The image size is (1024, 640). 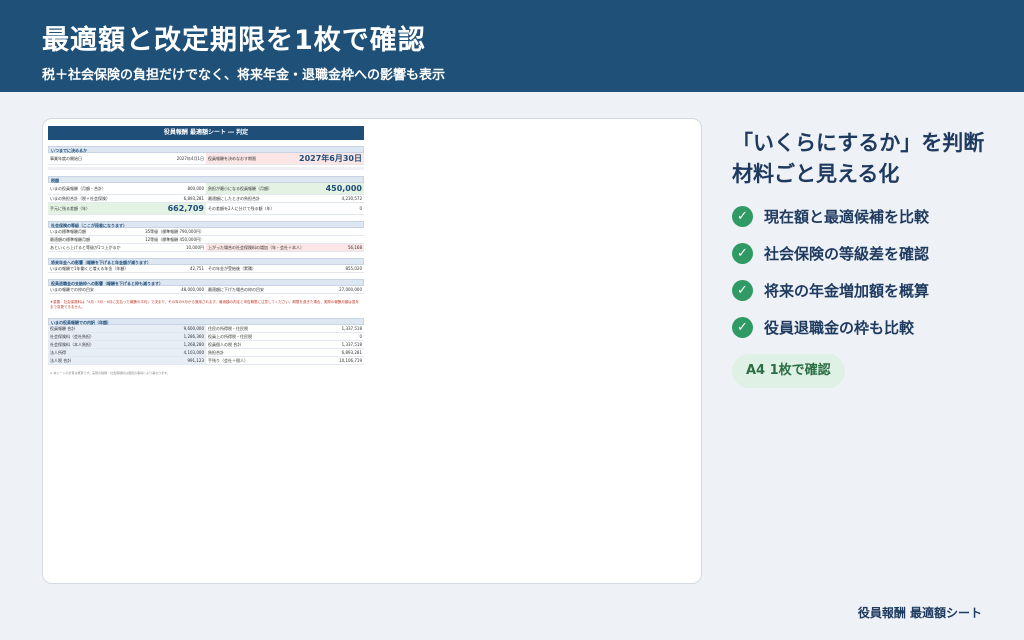 What do you see at coordinates (66, 158) in the screenshot?
I see `cell-label: 事業年度の開始日` at bounding box center [66, 158].